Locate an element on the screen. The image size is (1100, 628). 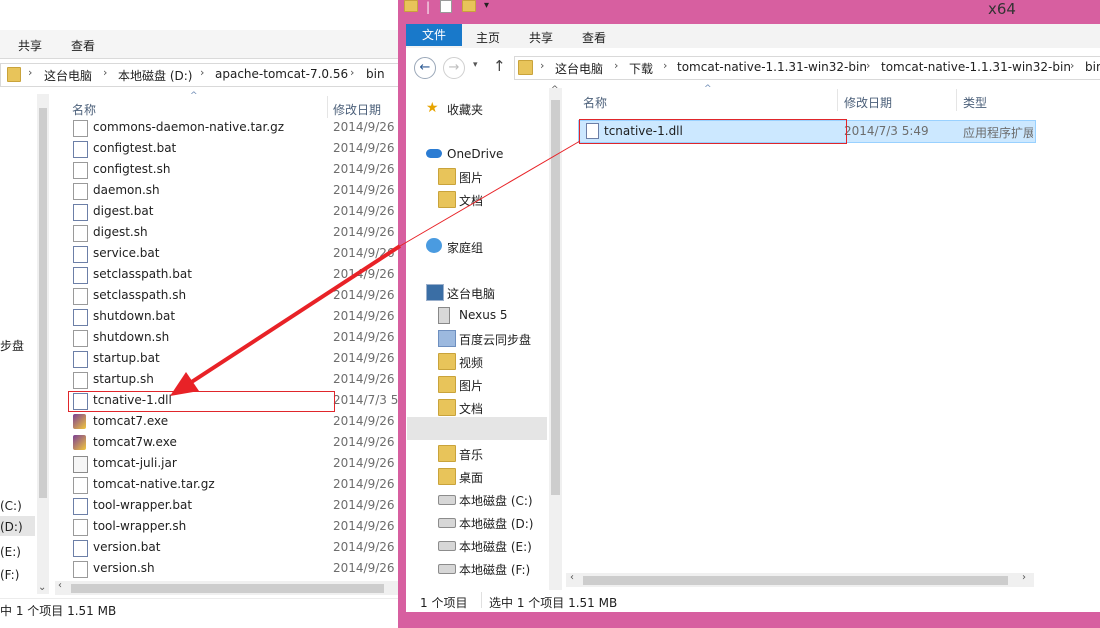
file-row: commons-daemon-native.tar.gz 2014/9/26 is located at coordinates (232, 127).